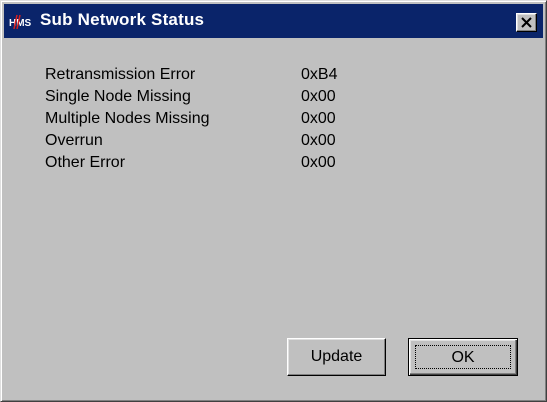 The height and width of the screenshot is (402, 547). I want to click on window-title: Sub Network Status, so click(122, 19).